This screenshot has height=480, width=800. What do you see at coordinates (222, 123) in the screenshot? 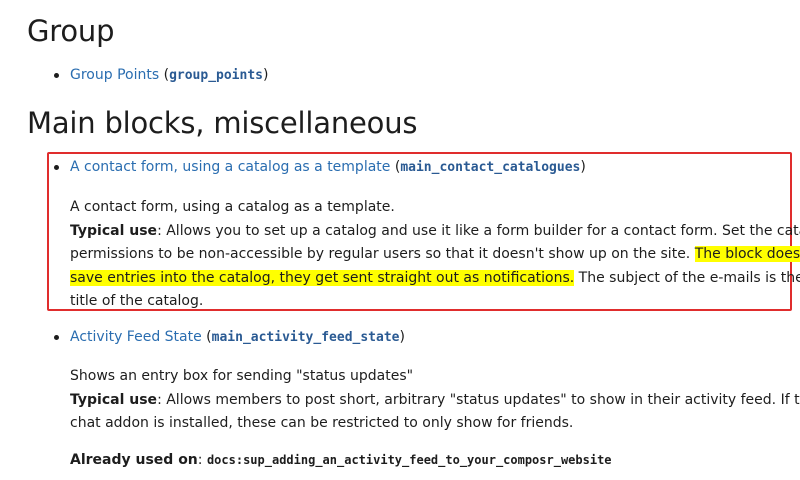
I see `section-heading-main-blocks: Main blocks, miscellaneous` at bounding box center [222, 123].